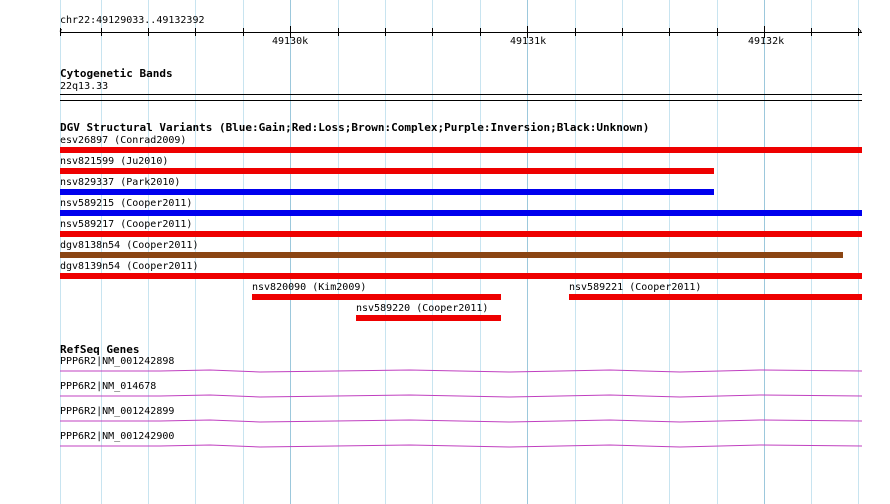  I want to click on cytoband-label: 22q13.33, so click(84, 86).